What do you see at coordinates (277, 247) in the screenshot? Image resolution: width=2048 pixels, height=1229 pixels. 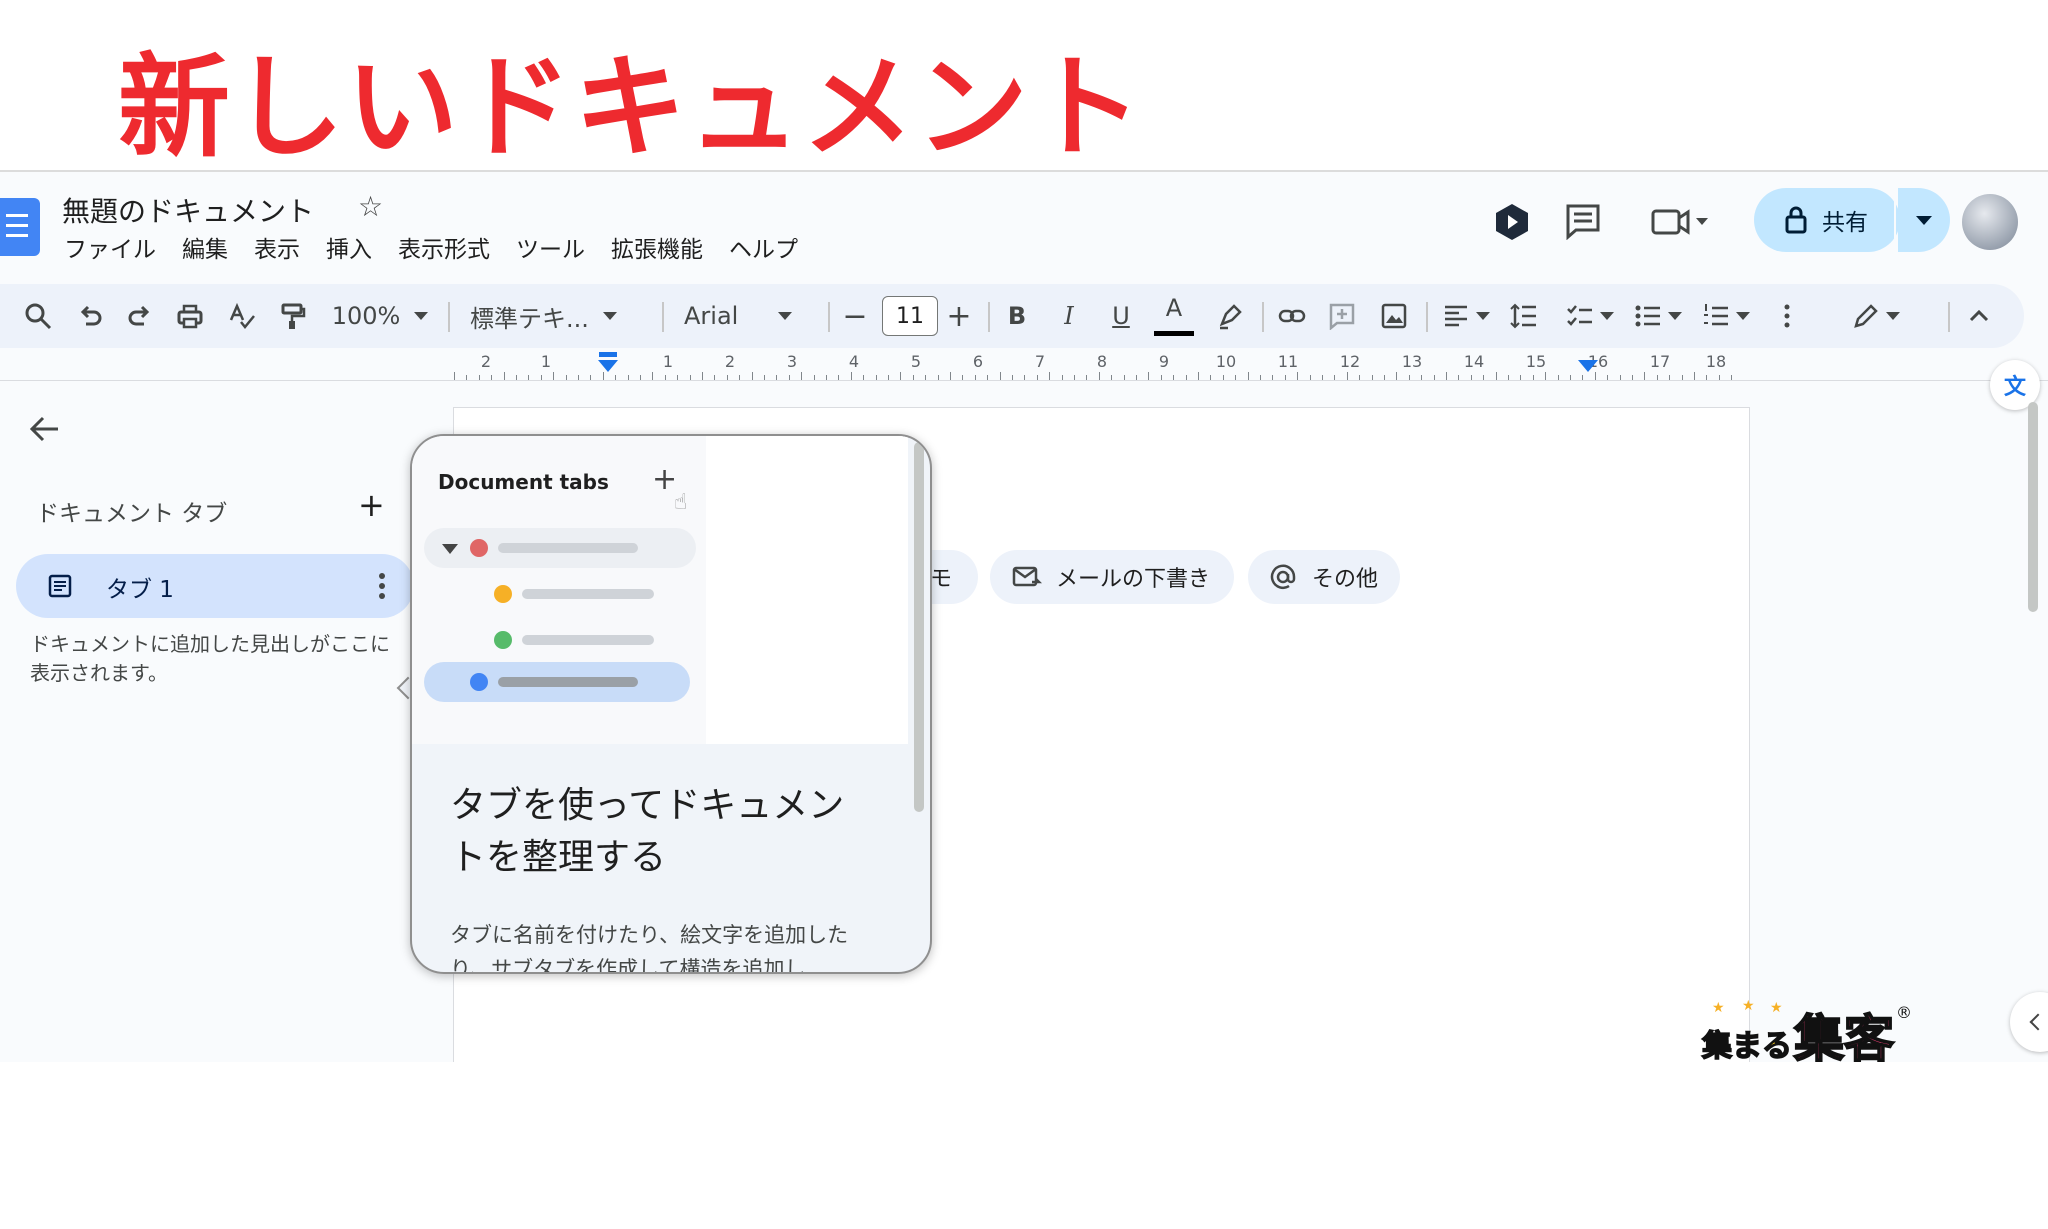 I see `menu-view: 表示` at bounding box center [277, 247].